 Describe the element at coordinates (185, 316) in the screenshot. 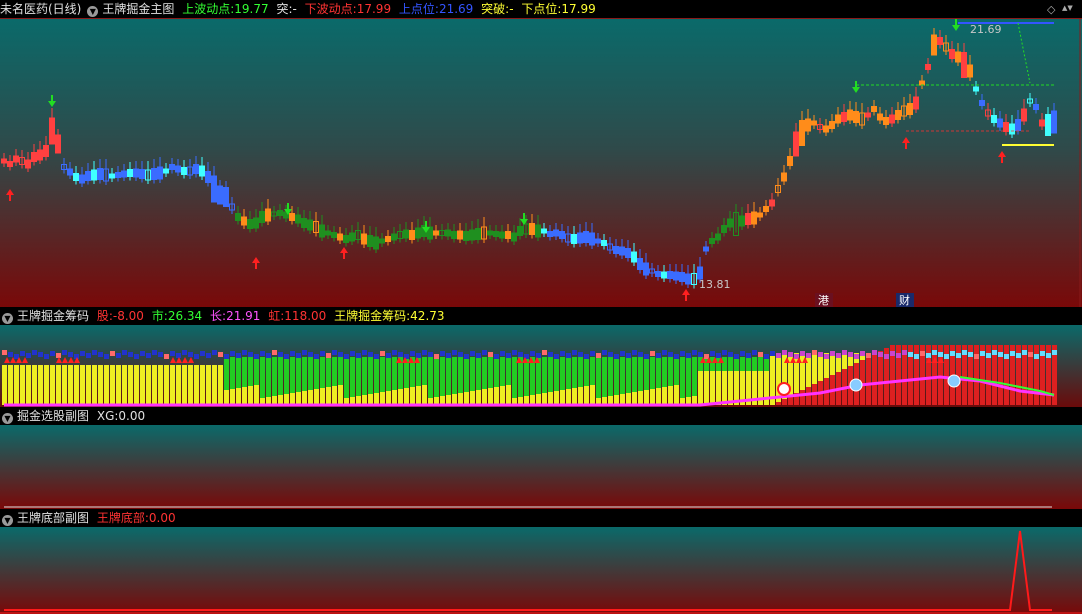

I see `shi-value: 26.34` at that location.